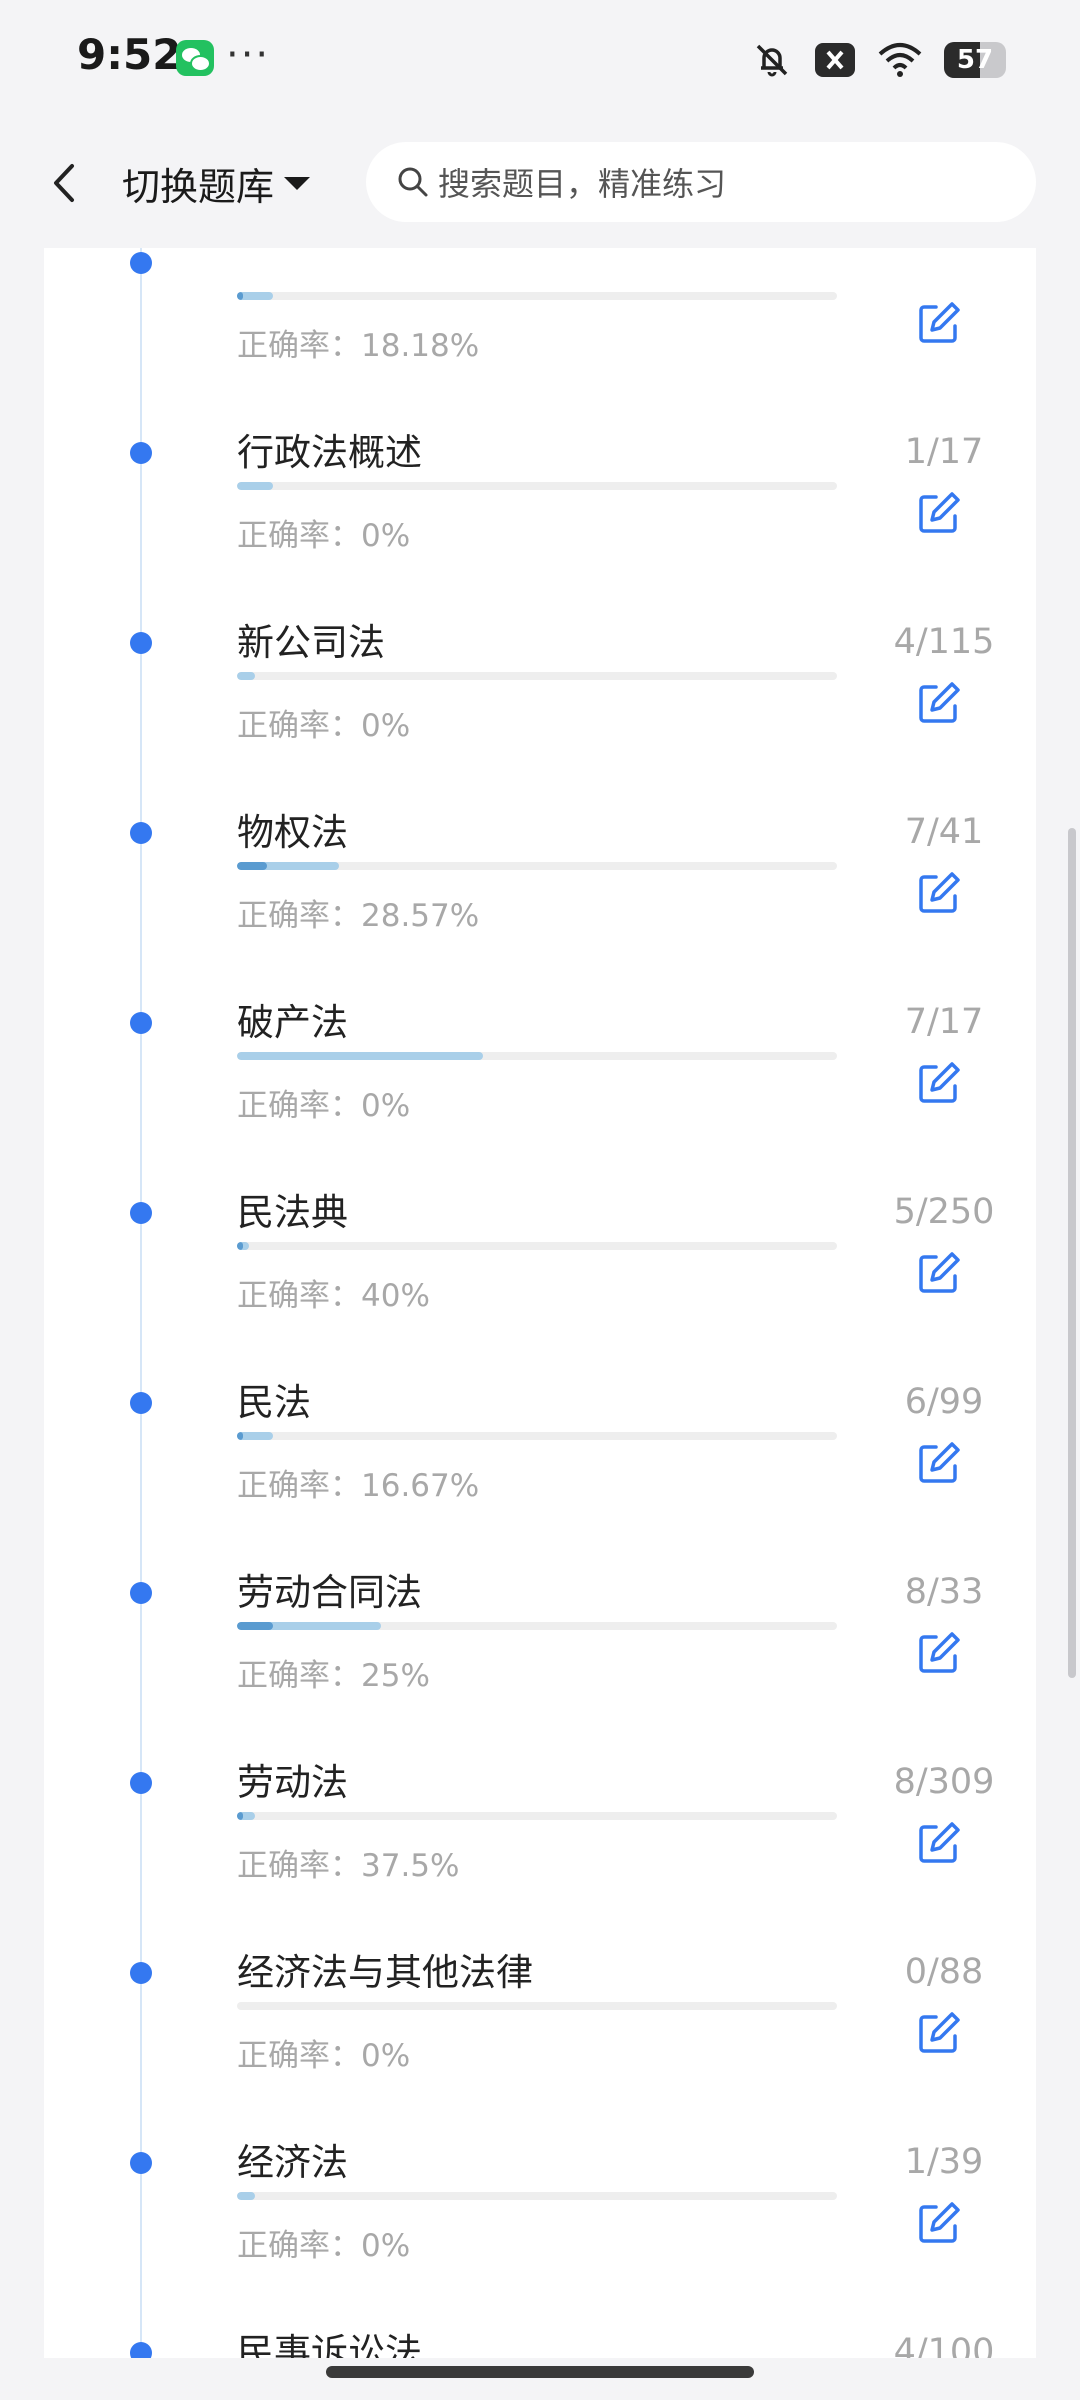 This screenshot has height=2400, width=1080. Describe the element at coordinates (329, 1592) in the screenshot. I see `chapter-title: 劳动合同法` at that location.